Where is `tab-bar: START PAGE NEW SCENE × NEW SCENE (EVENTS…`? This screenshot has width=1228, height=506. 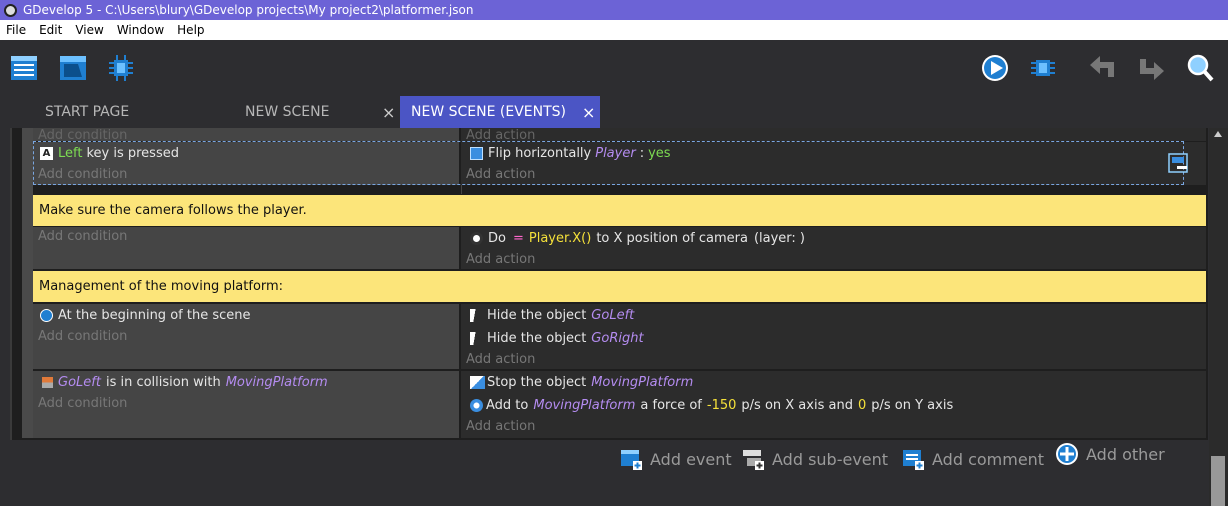 tab-bar: START PAGE NEW SCENE × NEW SCENE (EVENTS… is located at coordinates (614, 112).